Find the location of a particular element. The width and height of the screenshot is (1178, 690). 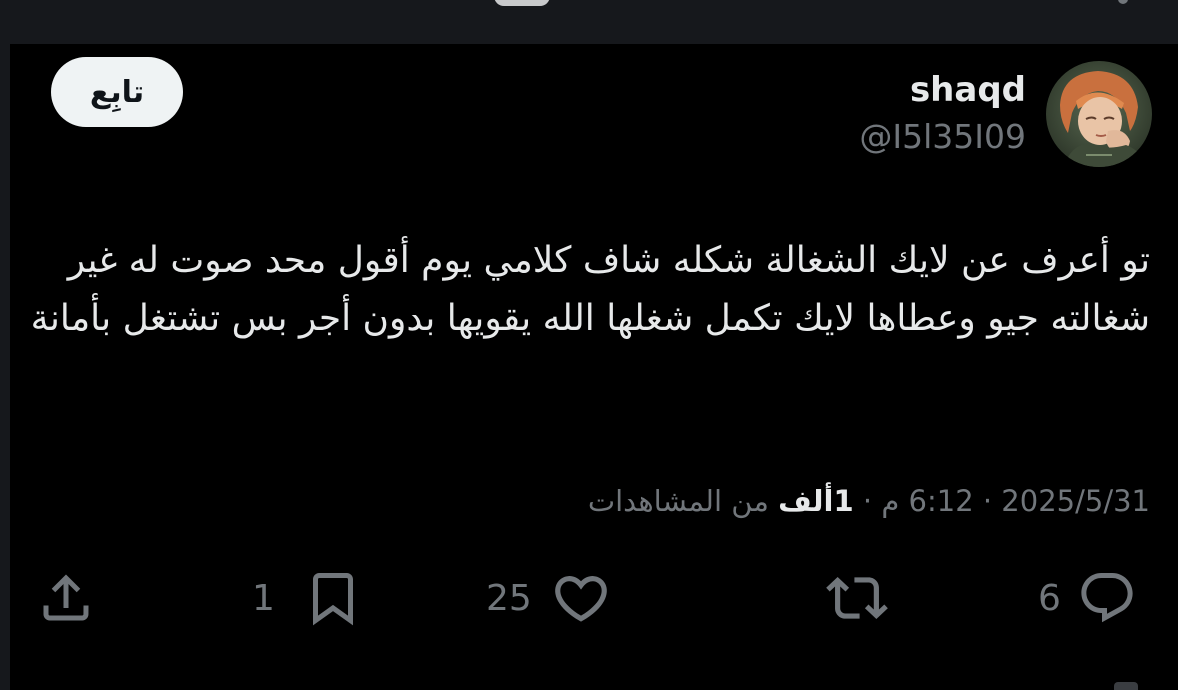

avatar is located at coordinates (1099, 114).